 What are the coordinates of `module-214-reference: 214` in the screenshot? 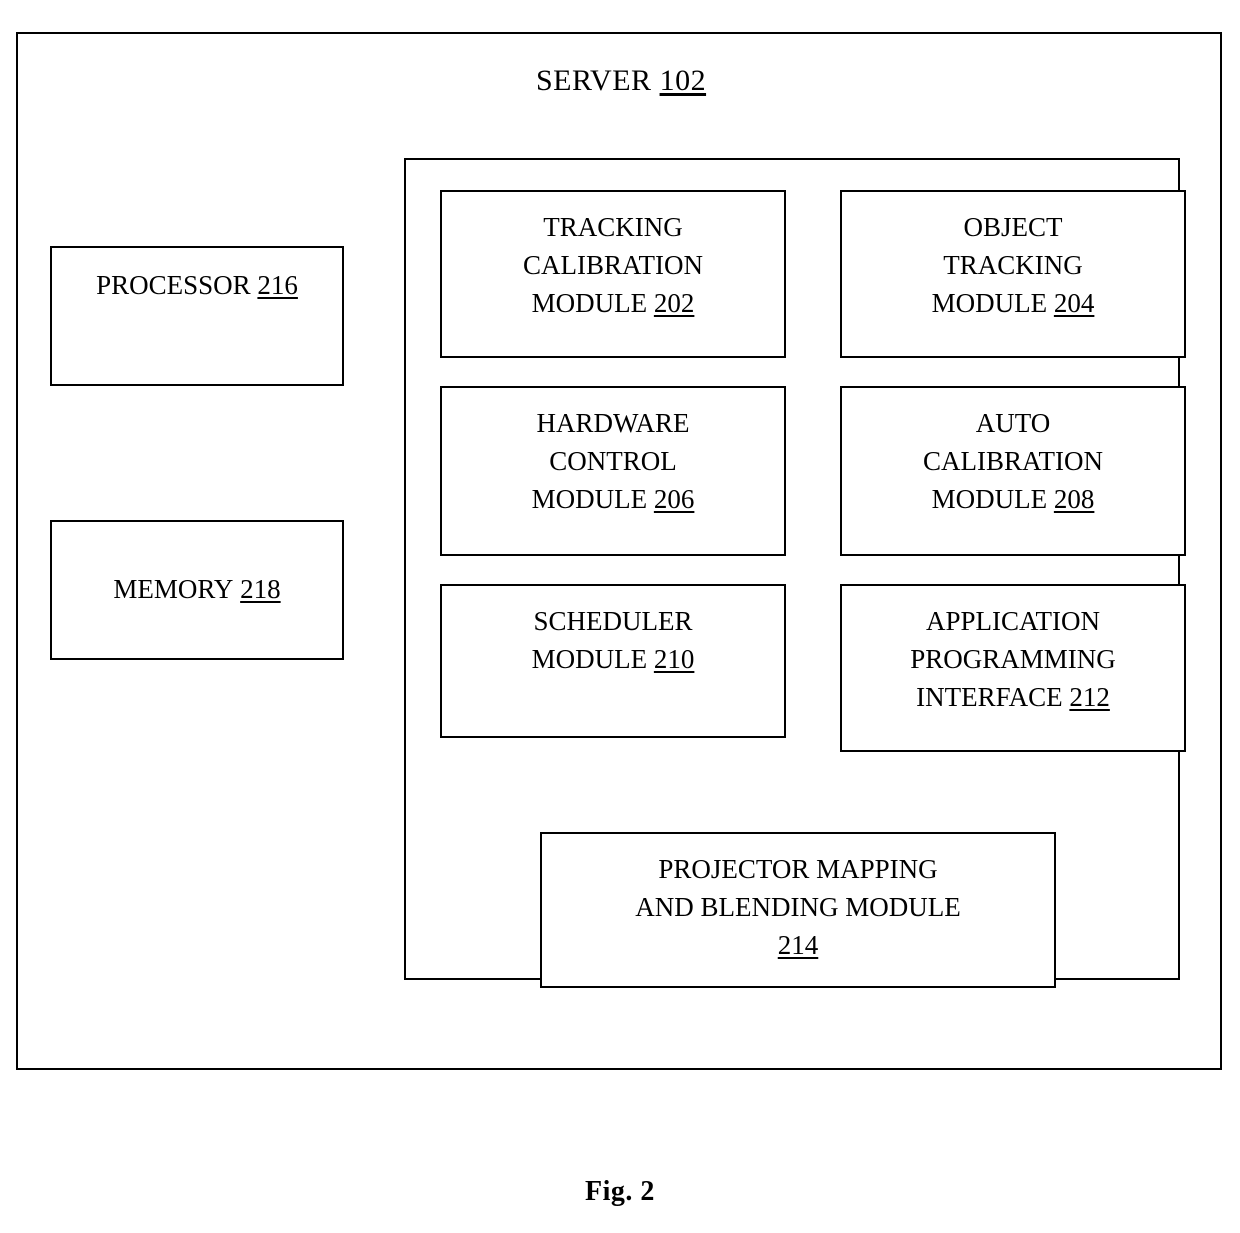 It's located at (798, 945).